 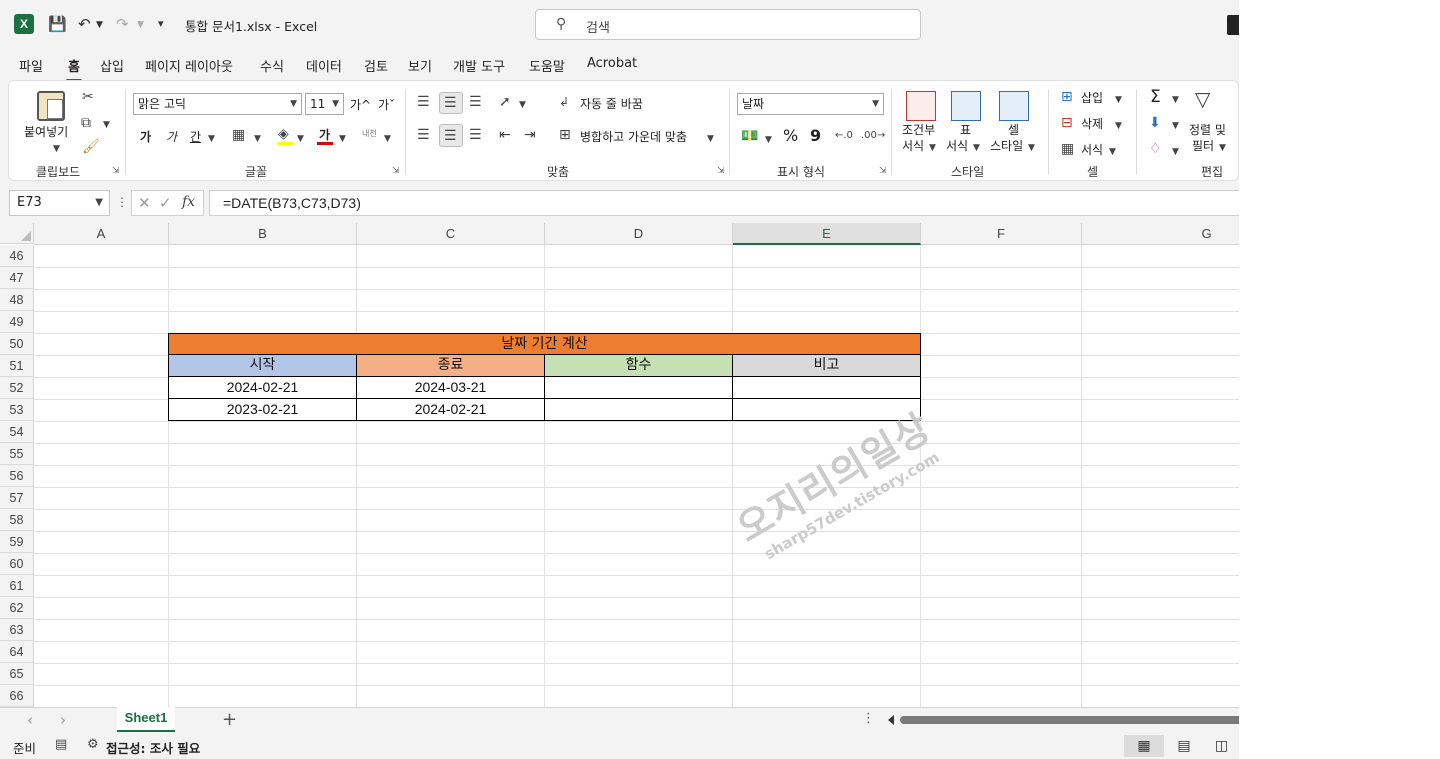 I want to click on table-cell: 2024-03-21, so click(x=451, y=388).